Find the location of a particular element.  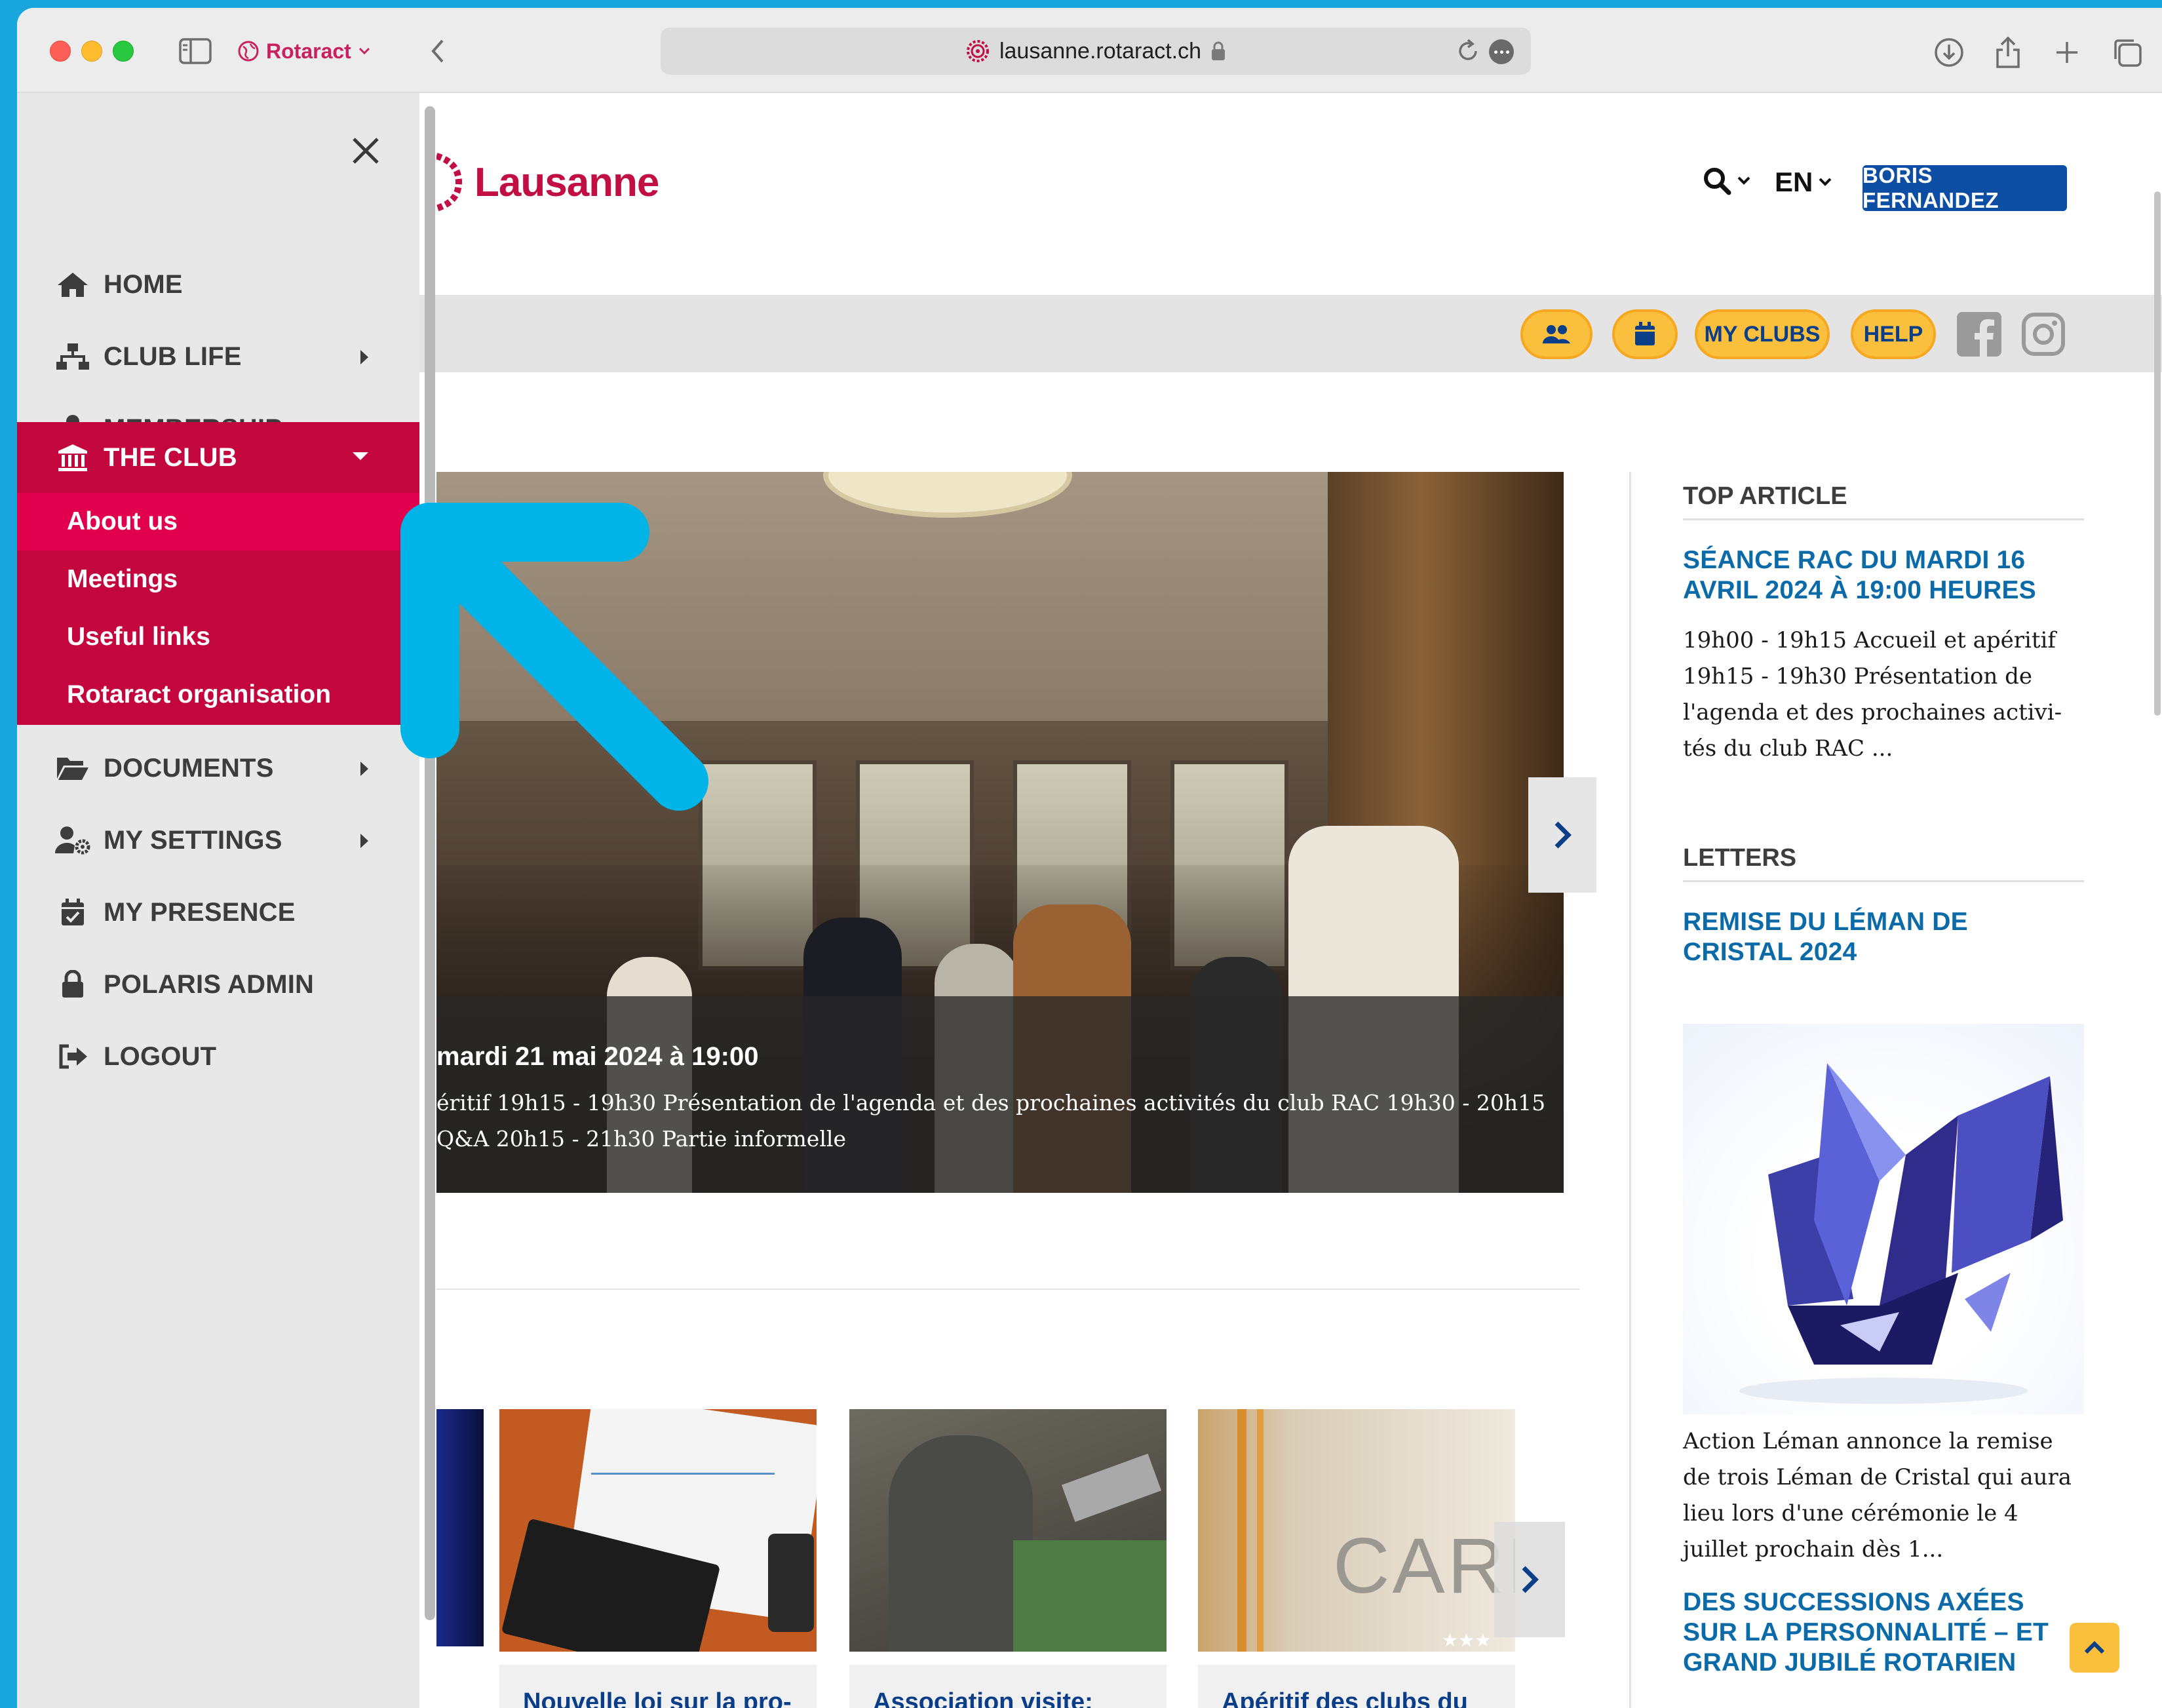

column-divider is located at coordinates (1630, 1090).